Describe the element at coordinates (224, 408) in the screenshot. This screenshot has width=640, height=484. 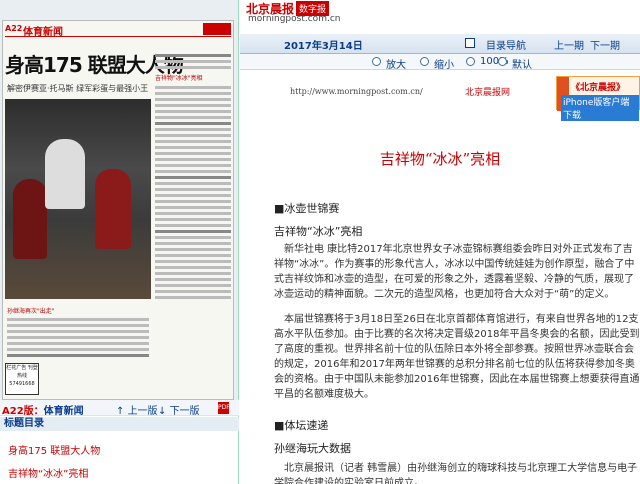
I see `pdf-icon: PDF` at that location.